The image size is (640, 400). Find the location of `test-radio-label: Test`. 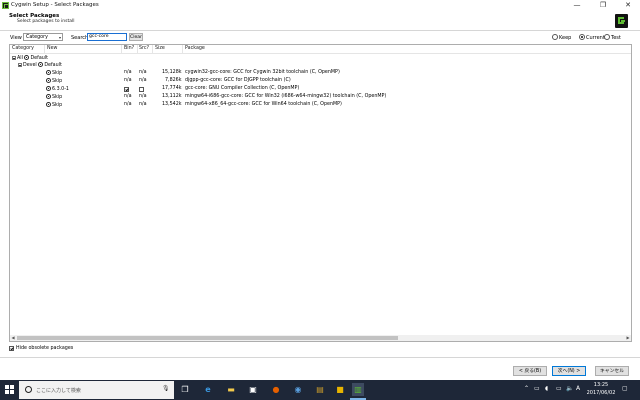

test-radio-label: Test is located at coordinates (616, 38).